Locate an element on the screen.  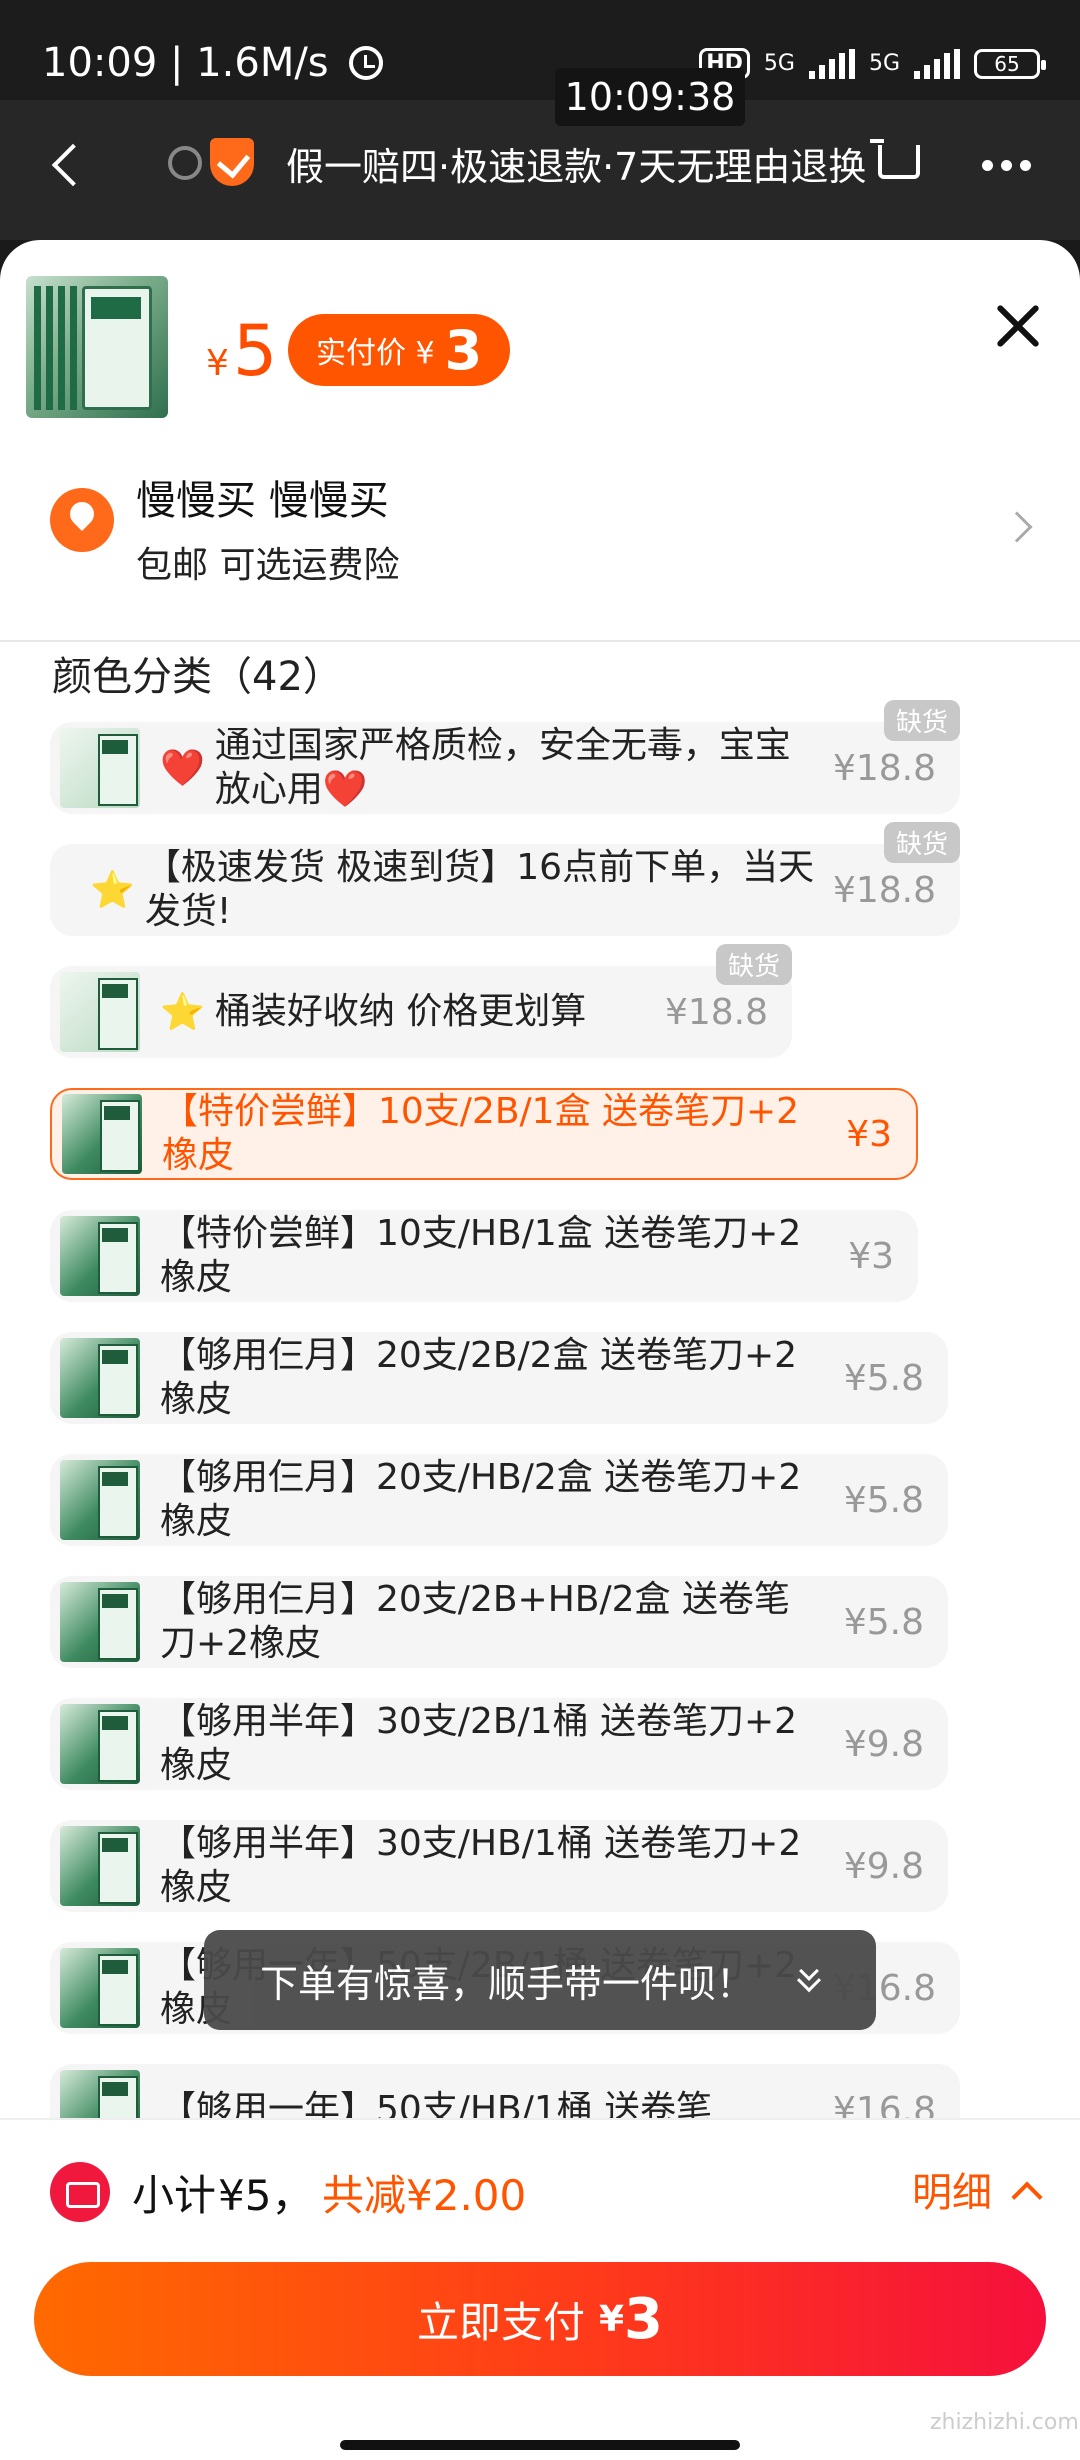
option-item: 【够用仨月】20支/2B/2盒 送卷笔刀+2橡皮 ¥5.8 is located at coordinates (499, 1378).